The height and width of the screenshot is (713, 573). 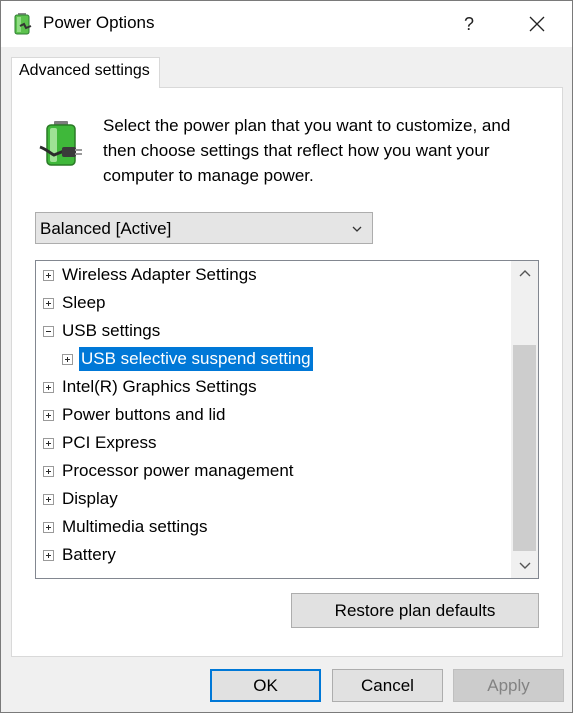 I want to click on tree-item-label: Display, so click(x=90, y=498).